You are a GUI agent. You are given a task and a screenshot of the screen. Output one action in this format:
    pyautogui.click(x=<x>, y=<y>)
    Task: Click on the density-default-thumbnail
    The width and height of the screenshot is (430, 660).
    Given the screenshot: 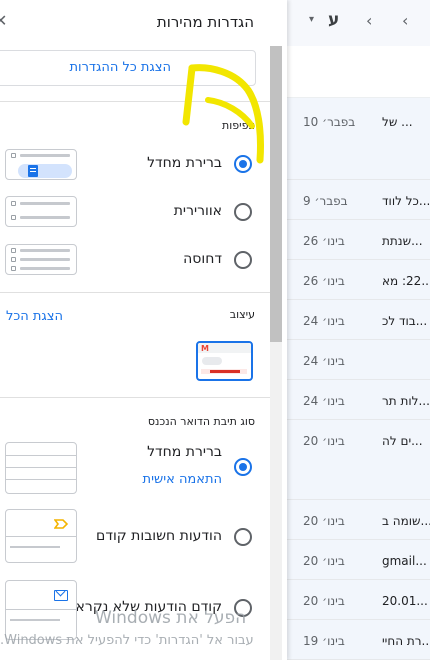 What is the action you would take?
    pyautogui.click(x=41, y=164)
    